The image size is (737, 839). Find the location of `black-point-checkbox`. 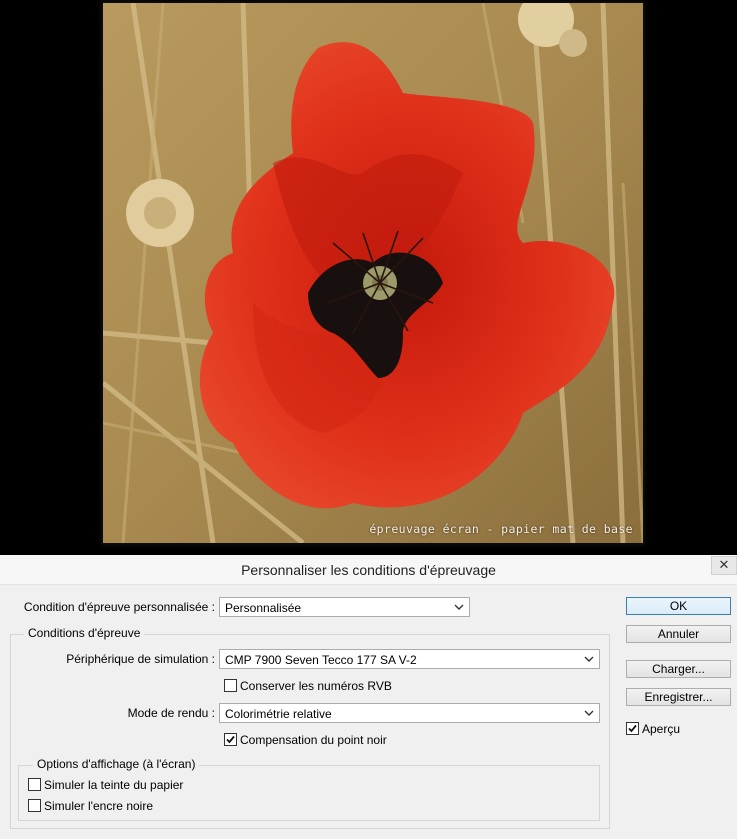

black-point-checkbox is located at coordinates (230, 739).